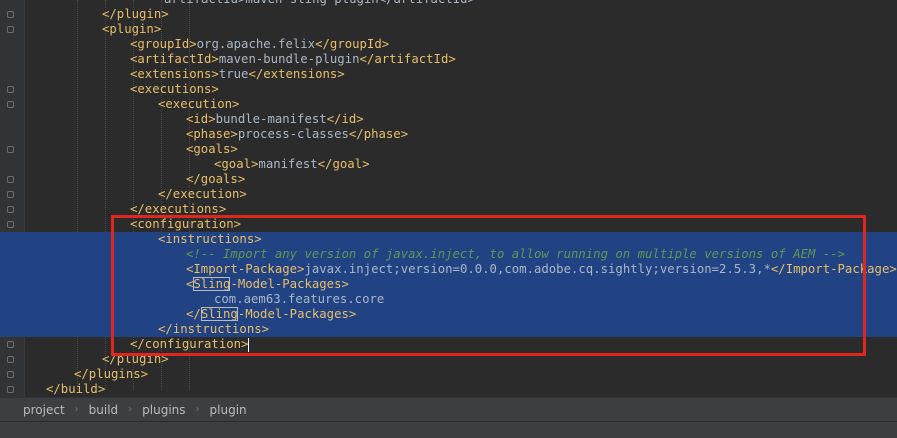 This screenshot has height=438, width=897. I want to click on code-line: <goals>, so click(212, 149).